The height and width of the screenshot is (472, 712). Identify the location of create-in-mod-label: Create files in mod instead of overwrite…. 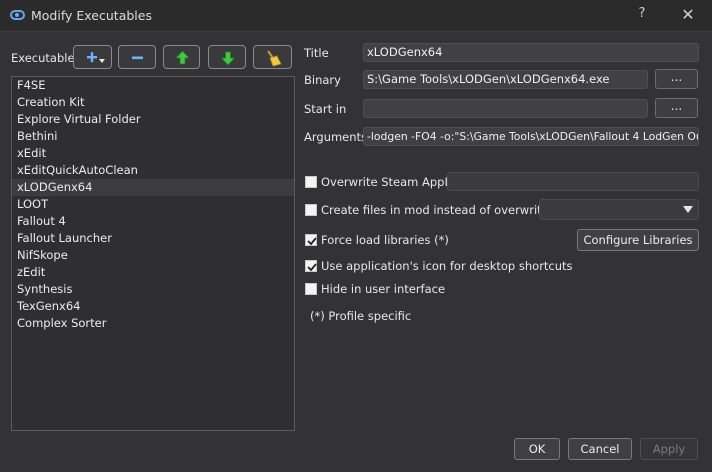
(444, 210).